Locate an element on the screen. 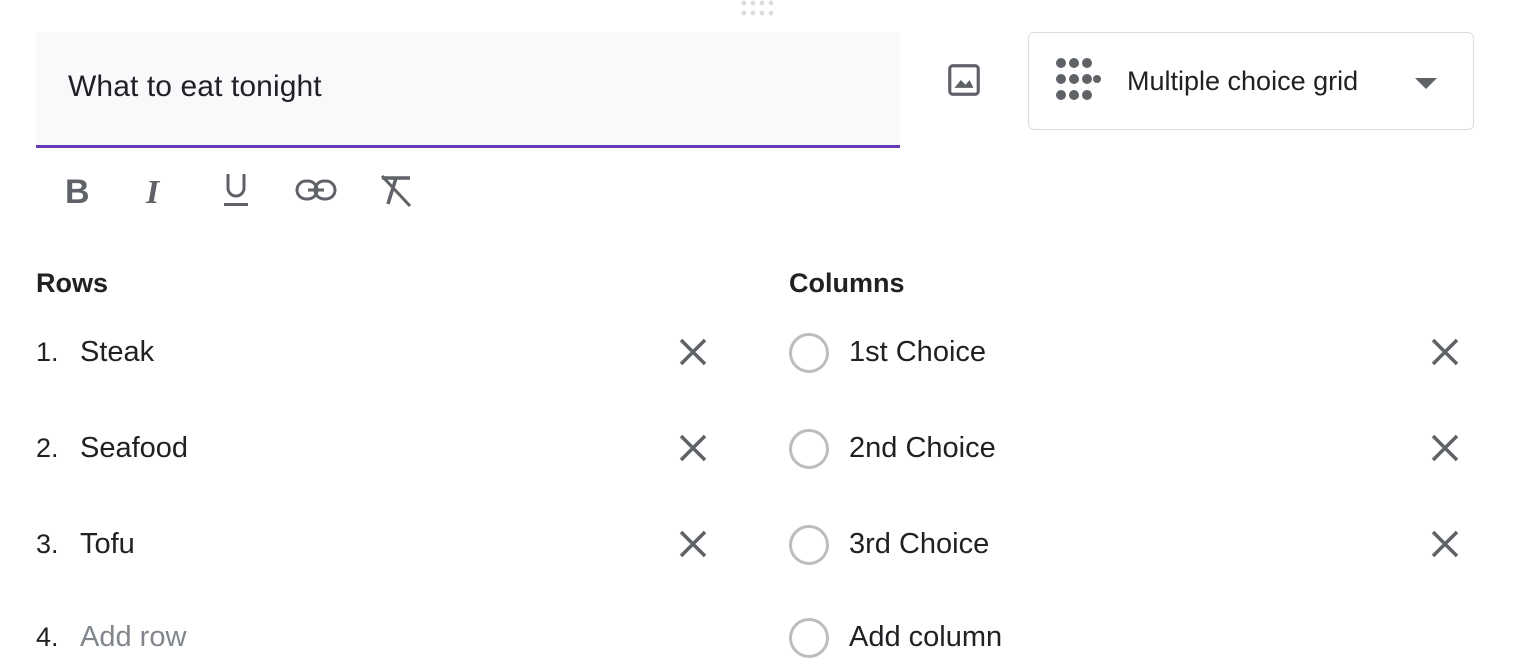 The image size is (1518, 658). row-number: 1. is located at coordinates (47, 352).